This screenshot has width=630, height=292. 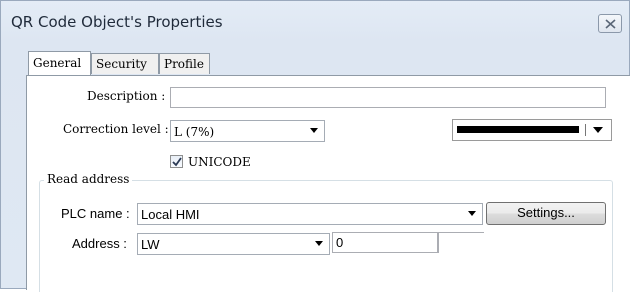 What do you see at coordinates (99, 243) in the screenshot?
I see `address-label: Address :` at bounding box center [99, 243].